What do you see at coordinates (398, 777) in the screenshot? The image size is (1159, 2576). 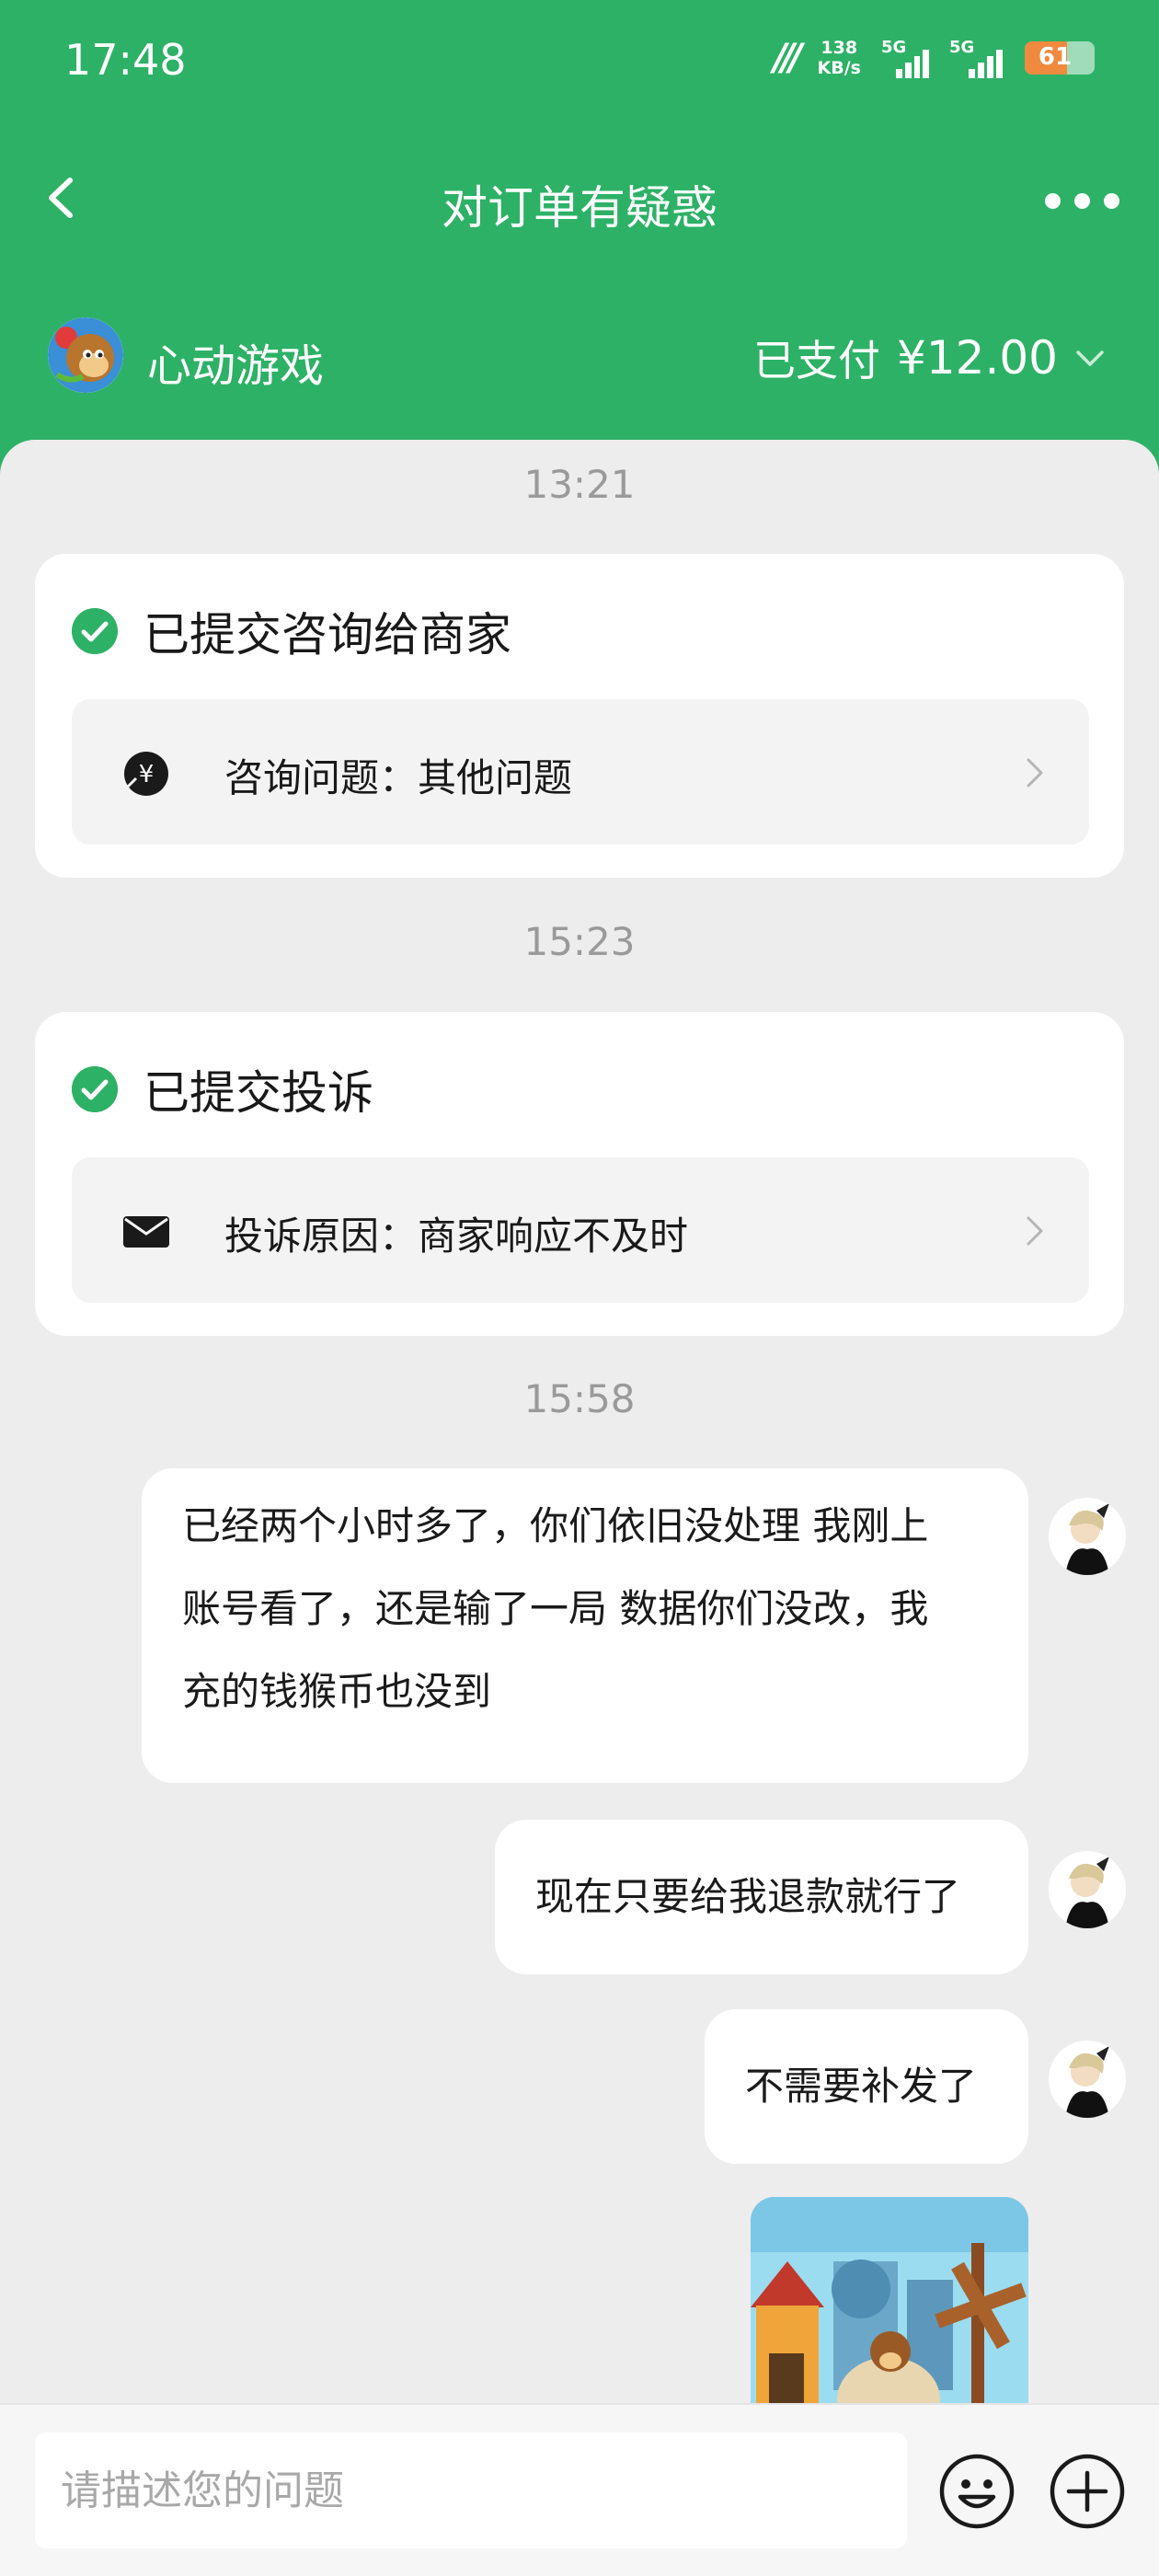 I see `consult-question-text: 咨询问题：其他问题` at bounding box center [398, 777].